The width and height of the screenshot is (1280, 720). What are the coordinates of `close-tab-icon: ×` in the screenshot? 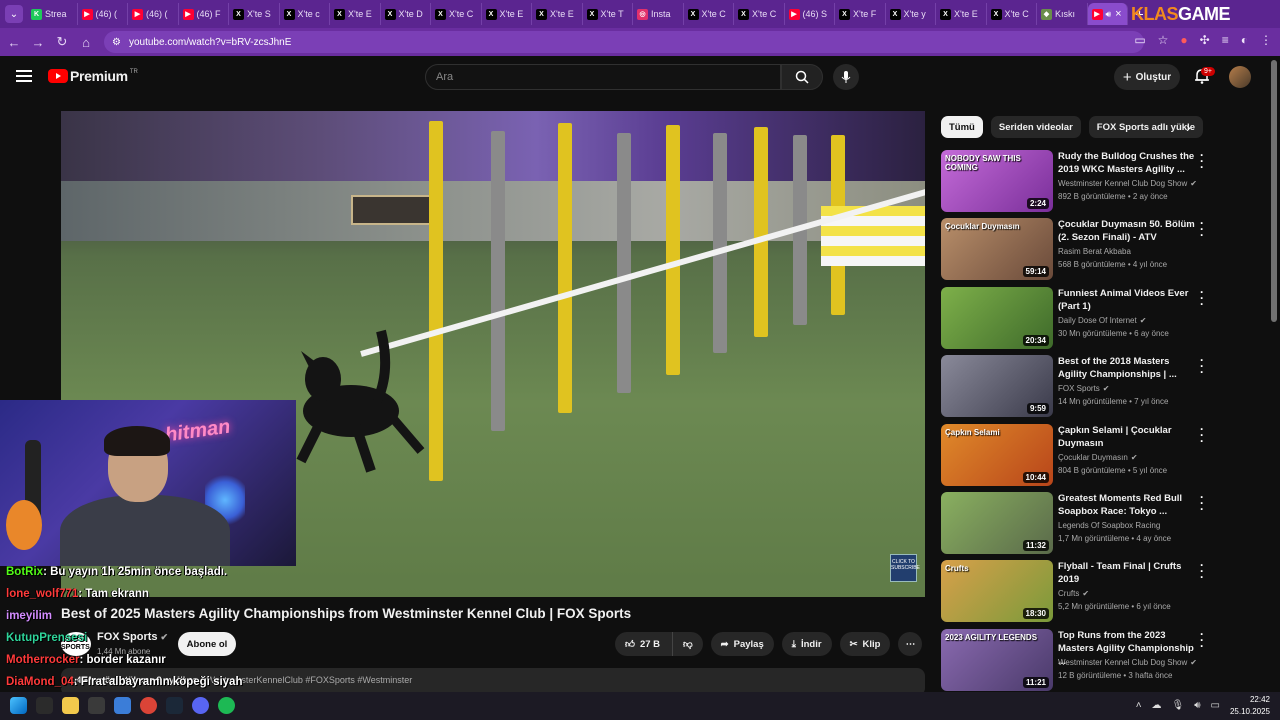 It's located at (1118, 14).